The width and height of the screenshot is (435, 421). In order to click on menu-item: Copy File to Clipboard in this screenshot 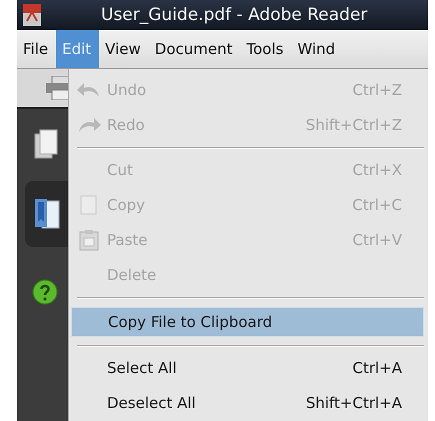, I will do `click(247, 322)`.